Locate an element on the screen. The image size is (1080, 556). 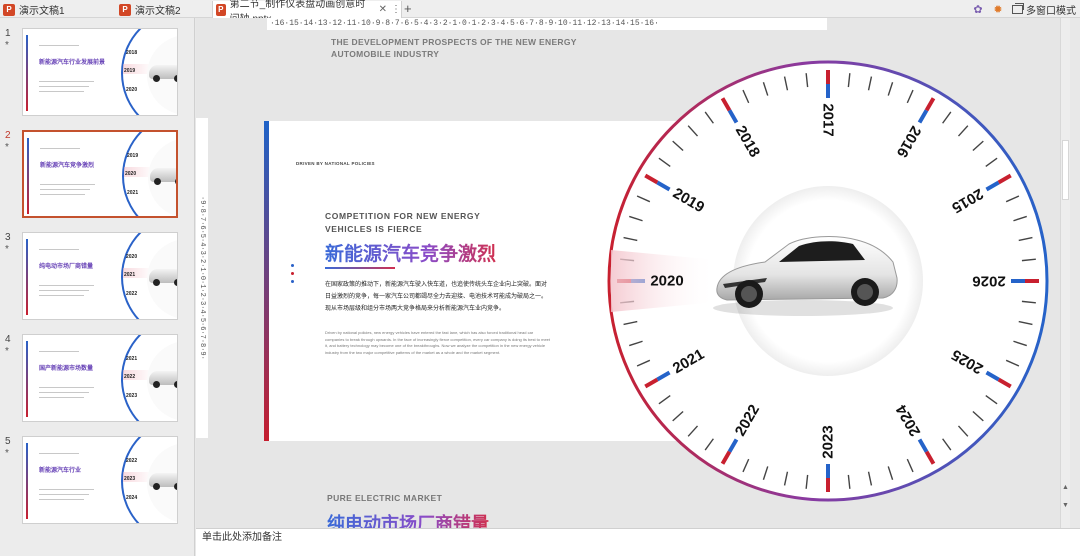
scroll-up-icon: ▲ is located at coordinates (1065, 487).